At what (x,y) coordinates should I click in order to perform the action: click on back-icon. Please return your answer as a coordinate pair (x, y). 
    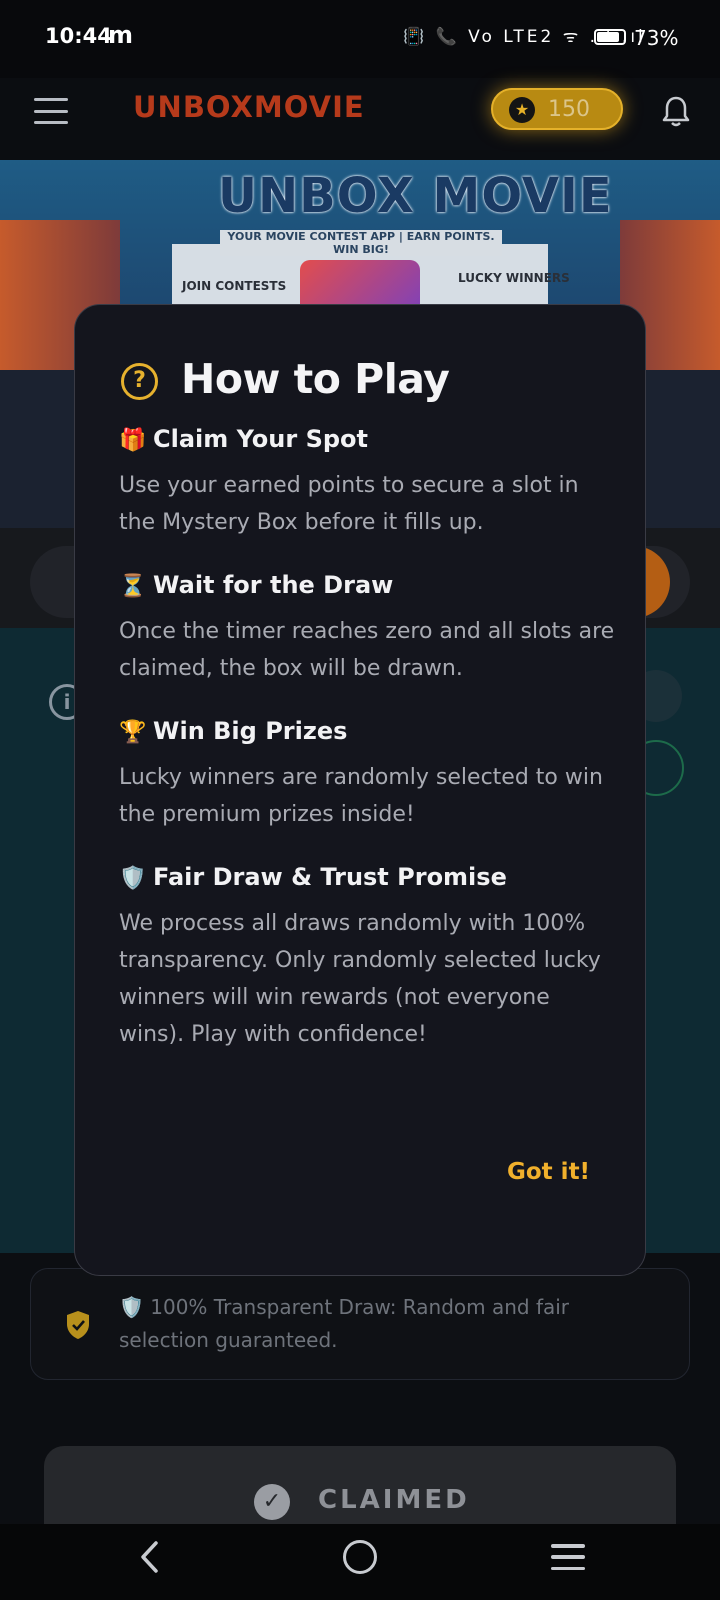
    Looking at the image, I should click on (150, 1557).